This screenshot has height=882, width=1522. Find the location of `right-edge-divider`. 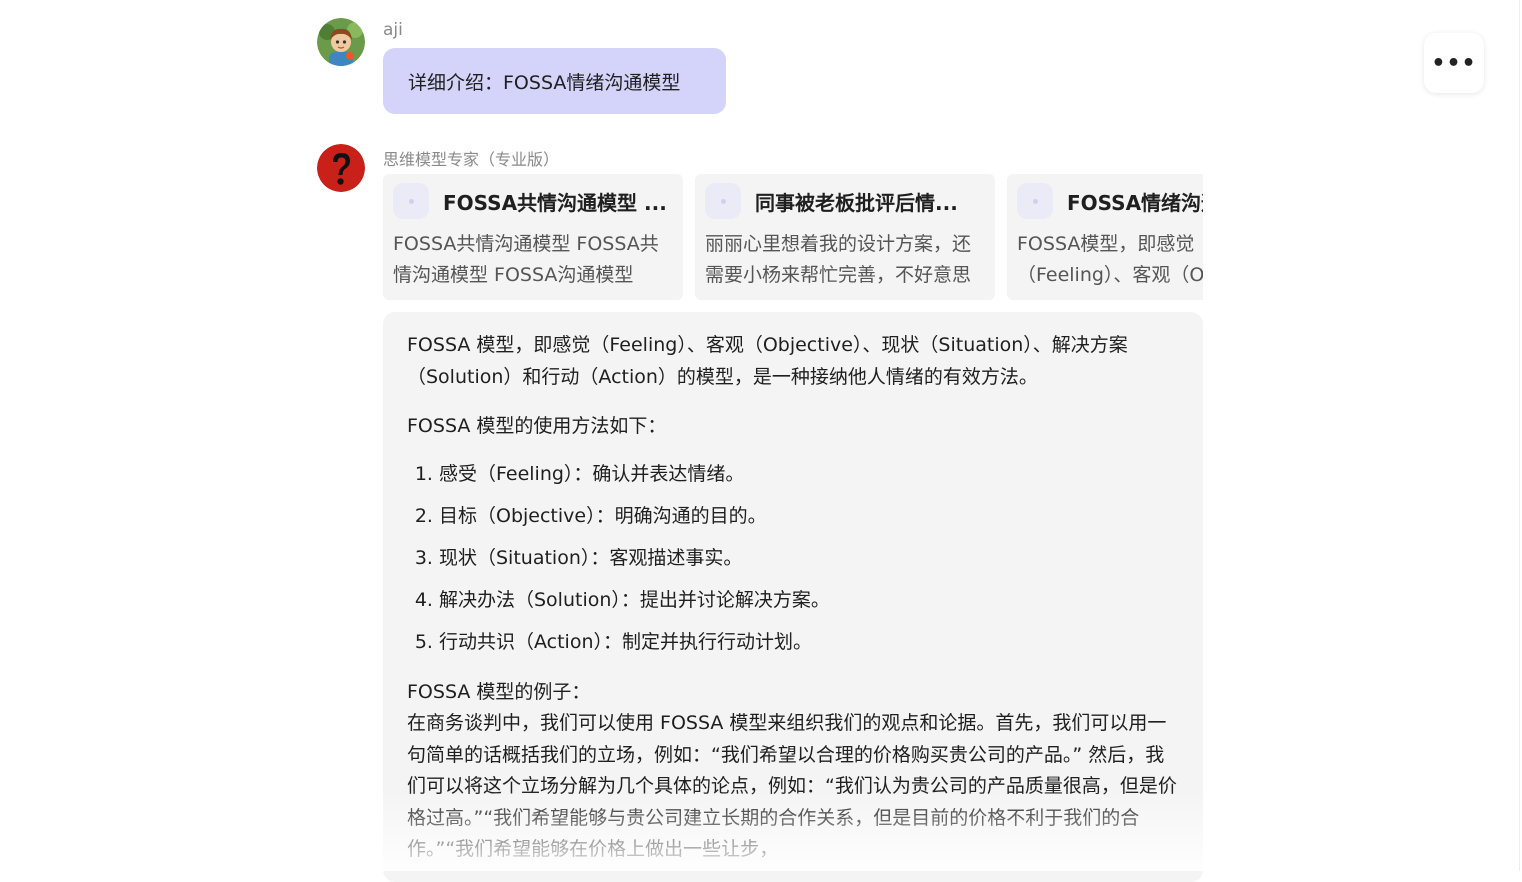

right-edge-divider is located at coordinates (1519, 435).